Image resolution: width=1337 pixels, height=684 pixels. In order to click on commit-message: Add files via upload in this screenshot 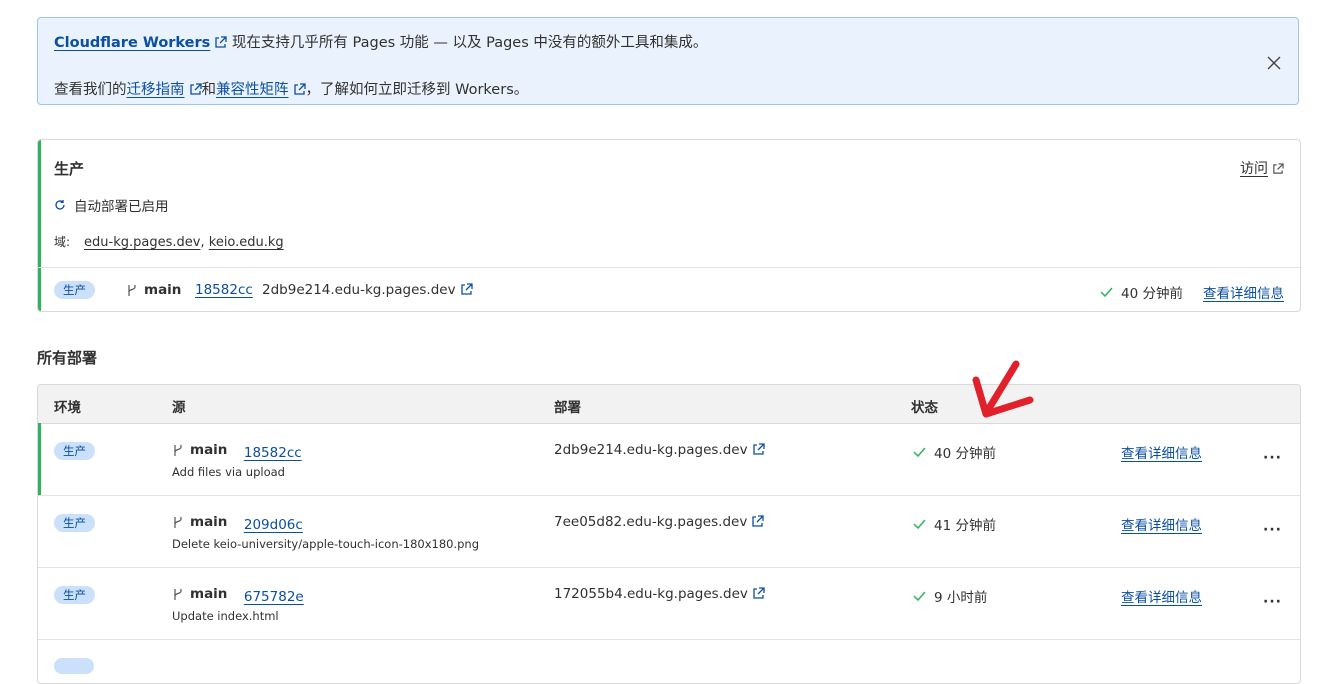, I will do `click(228, 471)`.